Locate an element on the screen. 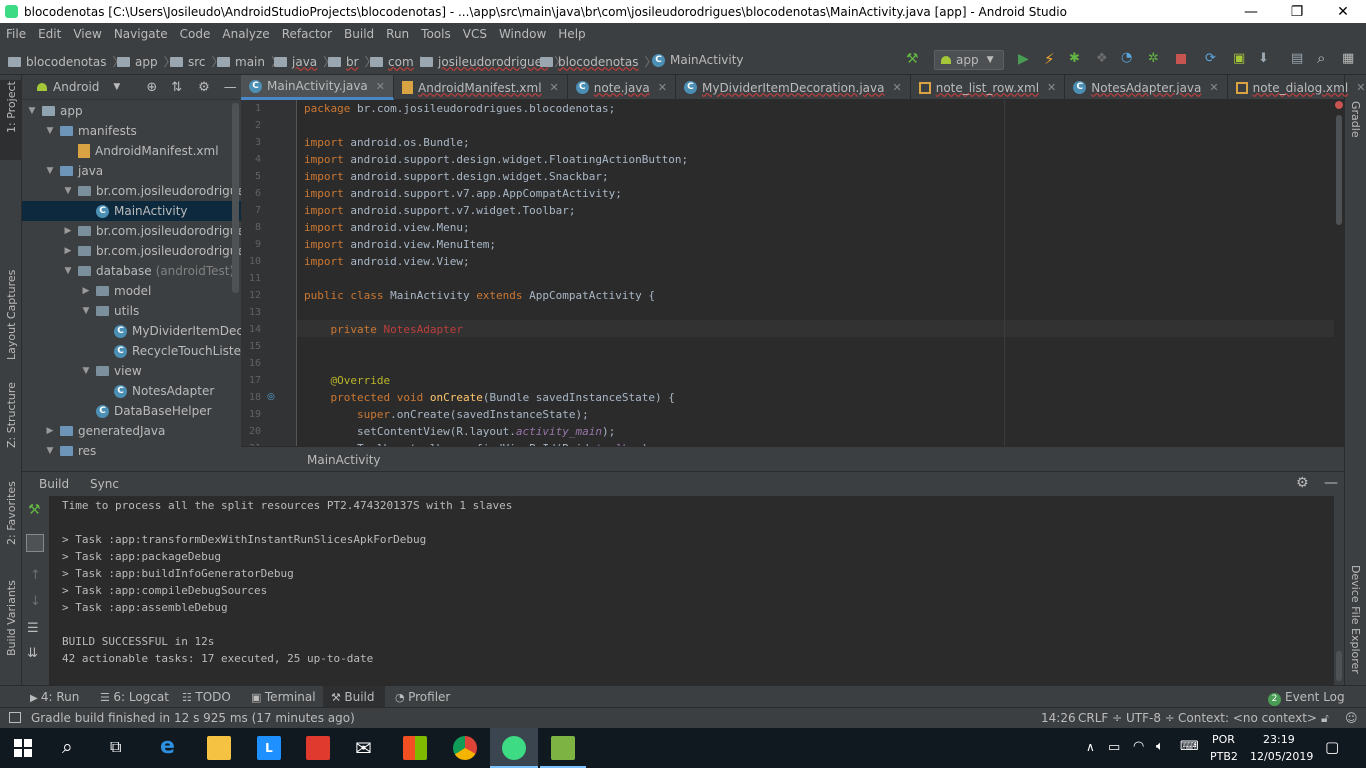  target-icon: ⊕ is located at coordinates (151, 87).